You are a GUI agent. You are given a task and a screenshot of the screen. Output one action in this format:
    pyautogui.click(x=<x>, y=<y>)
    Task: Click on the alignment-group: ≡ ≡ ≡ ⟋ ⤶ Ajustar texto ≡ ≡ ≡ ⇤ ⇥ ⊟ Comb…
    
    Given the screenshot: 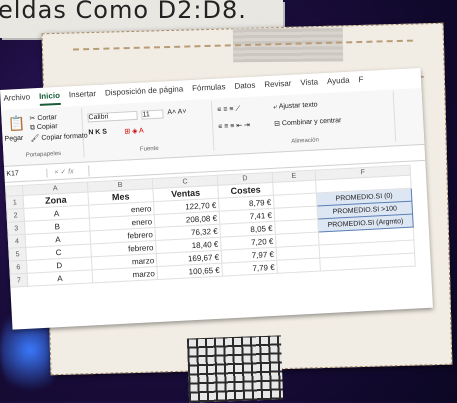 What is the action you would take?
    pyautogui.click(x=304, y=121)
    